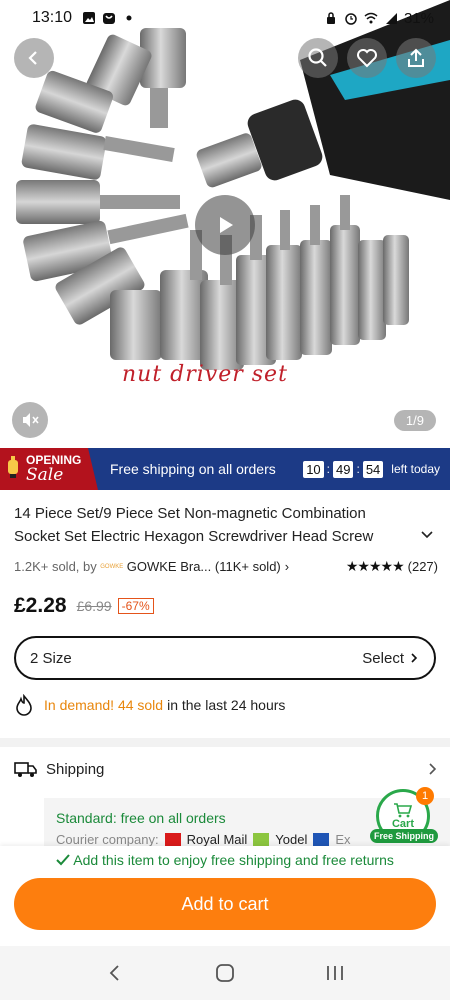 This screenshot has width=450, height=1000. I want to click on select-label: Select, so click(383, 658).